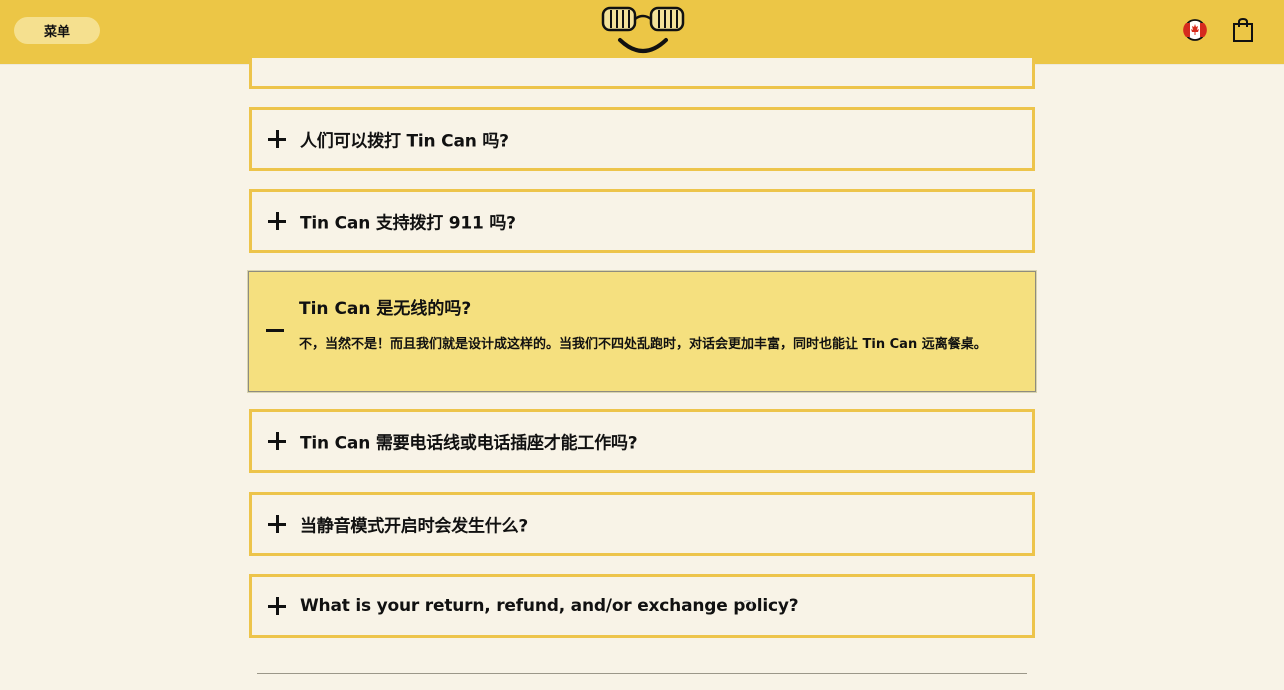 The height and width of the screenshot is (690, 1284). Describe the element at coordinates (408, 223) in the screenshot. I see `faq-question: Tin Can 支持拨打 911 吗?` at that location.